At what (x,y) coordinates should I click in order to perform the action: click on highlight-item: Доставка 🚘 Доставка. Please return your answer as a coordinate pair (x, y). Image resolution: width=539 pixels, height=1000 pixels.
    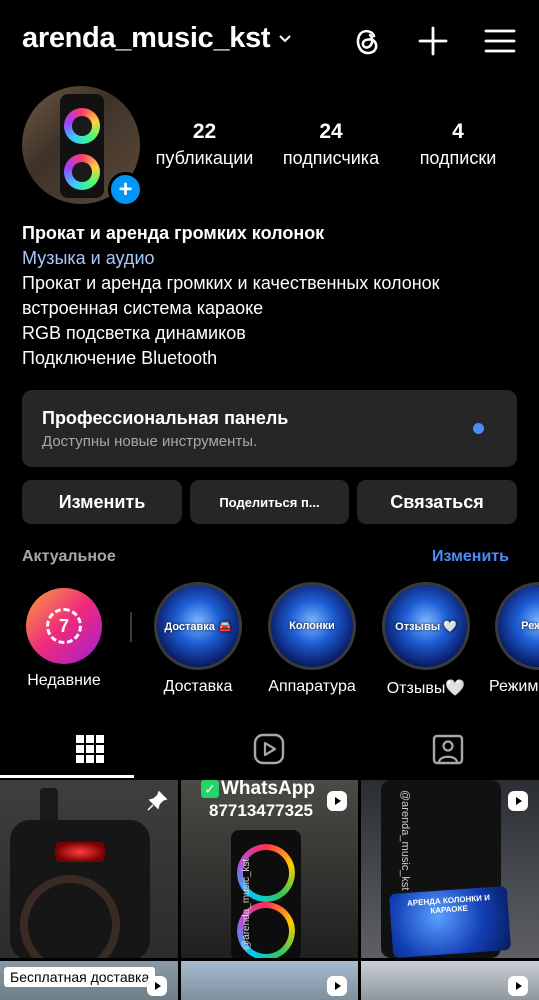
    Looking at the image, I should click on (198, 639).